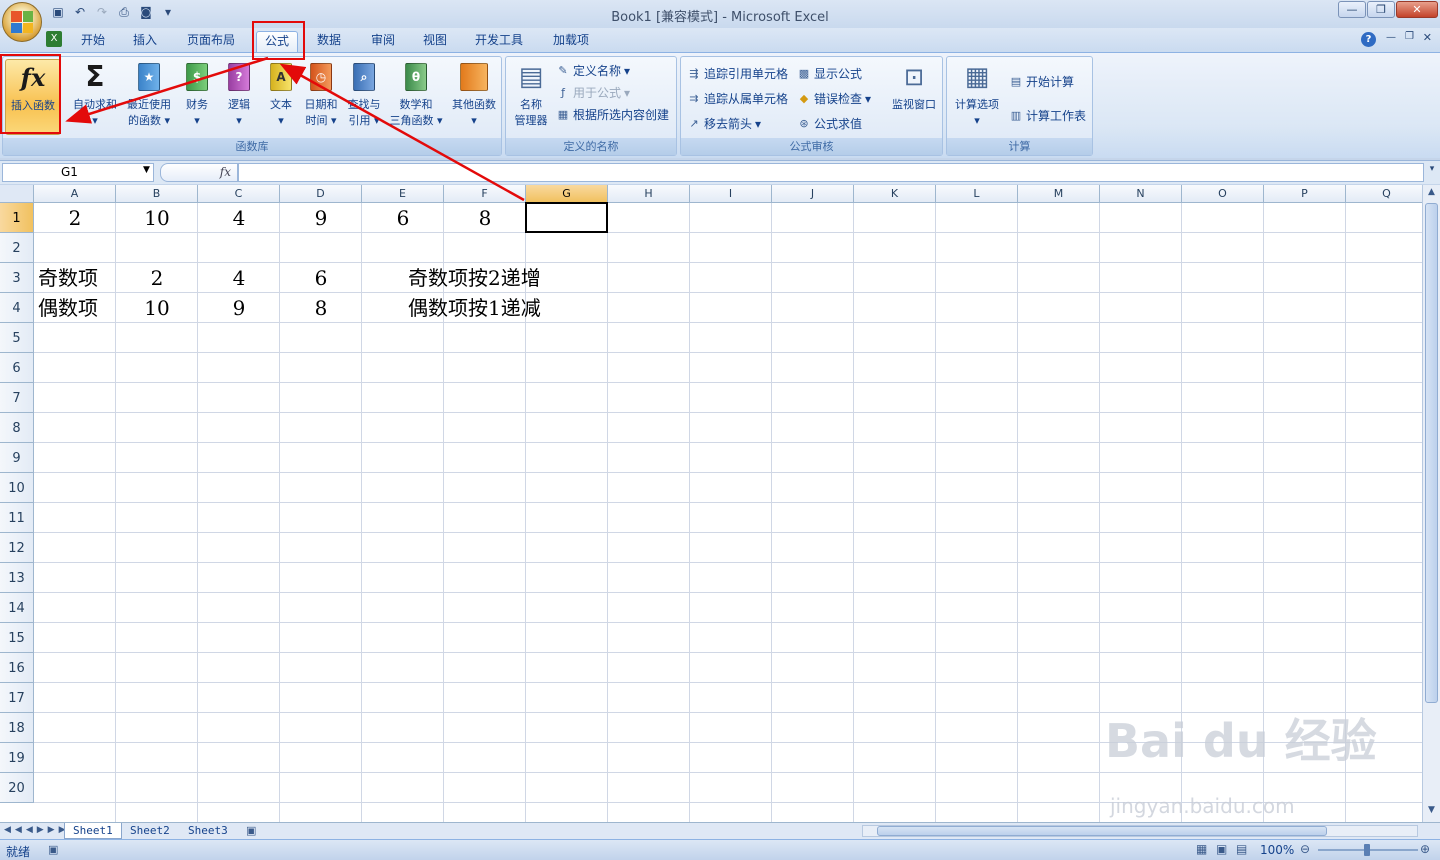 The height and width of the screenshot is (860, 1440). I want to click on calc-options-button: ▦ 计算选项 ▾, so click(977, 94).